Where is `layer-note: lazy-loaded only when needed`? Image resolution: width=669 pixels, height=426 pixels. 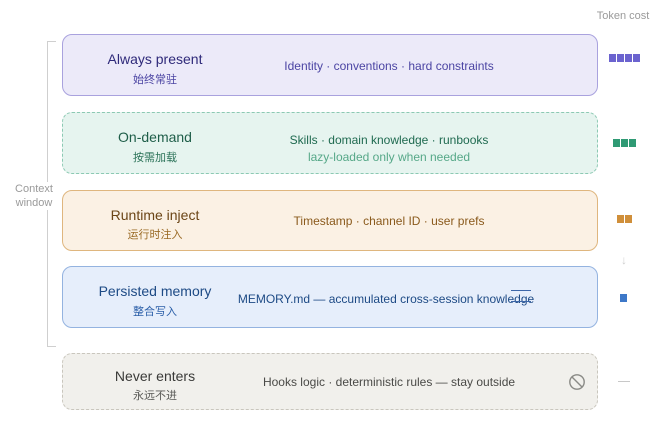
layer-note: lazy-loaded only when needed is located at coordinates (389, 157).